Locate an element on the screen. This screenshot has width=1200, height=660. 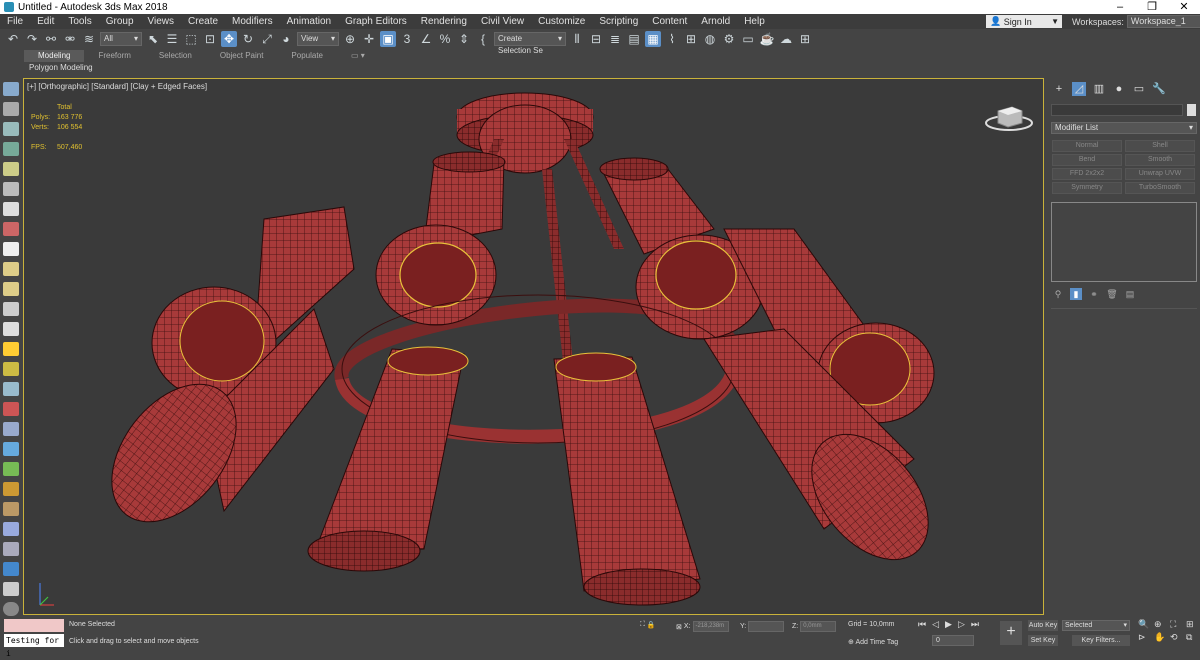
motion-icon: ● is located at coordinates (1119, 89).